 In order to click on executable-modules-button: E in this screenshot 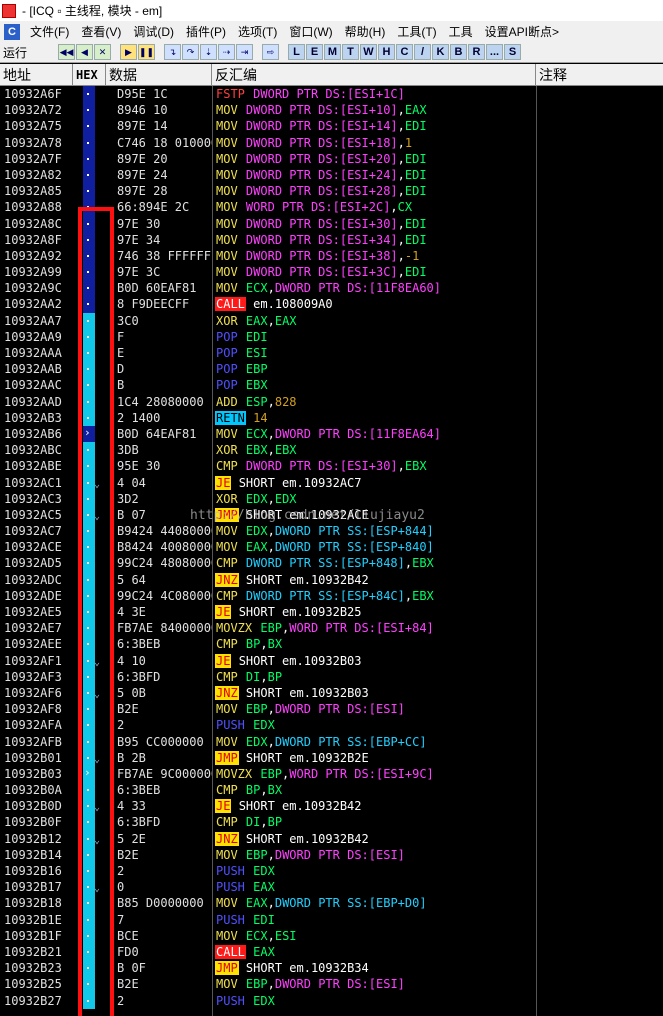, I will do `click(314, 52)`.